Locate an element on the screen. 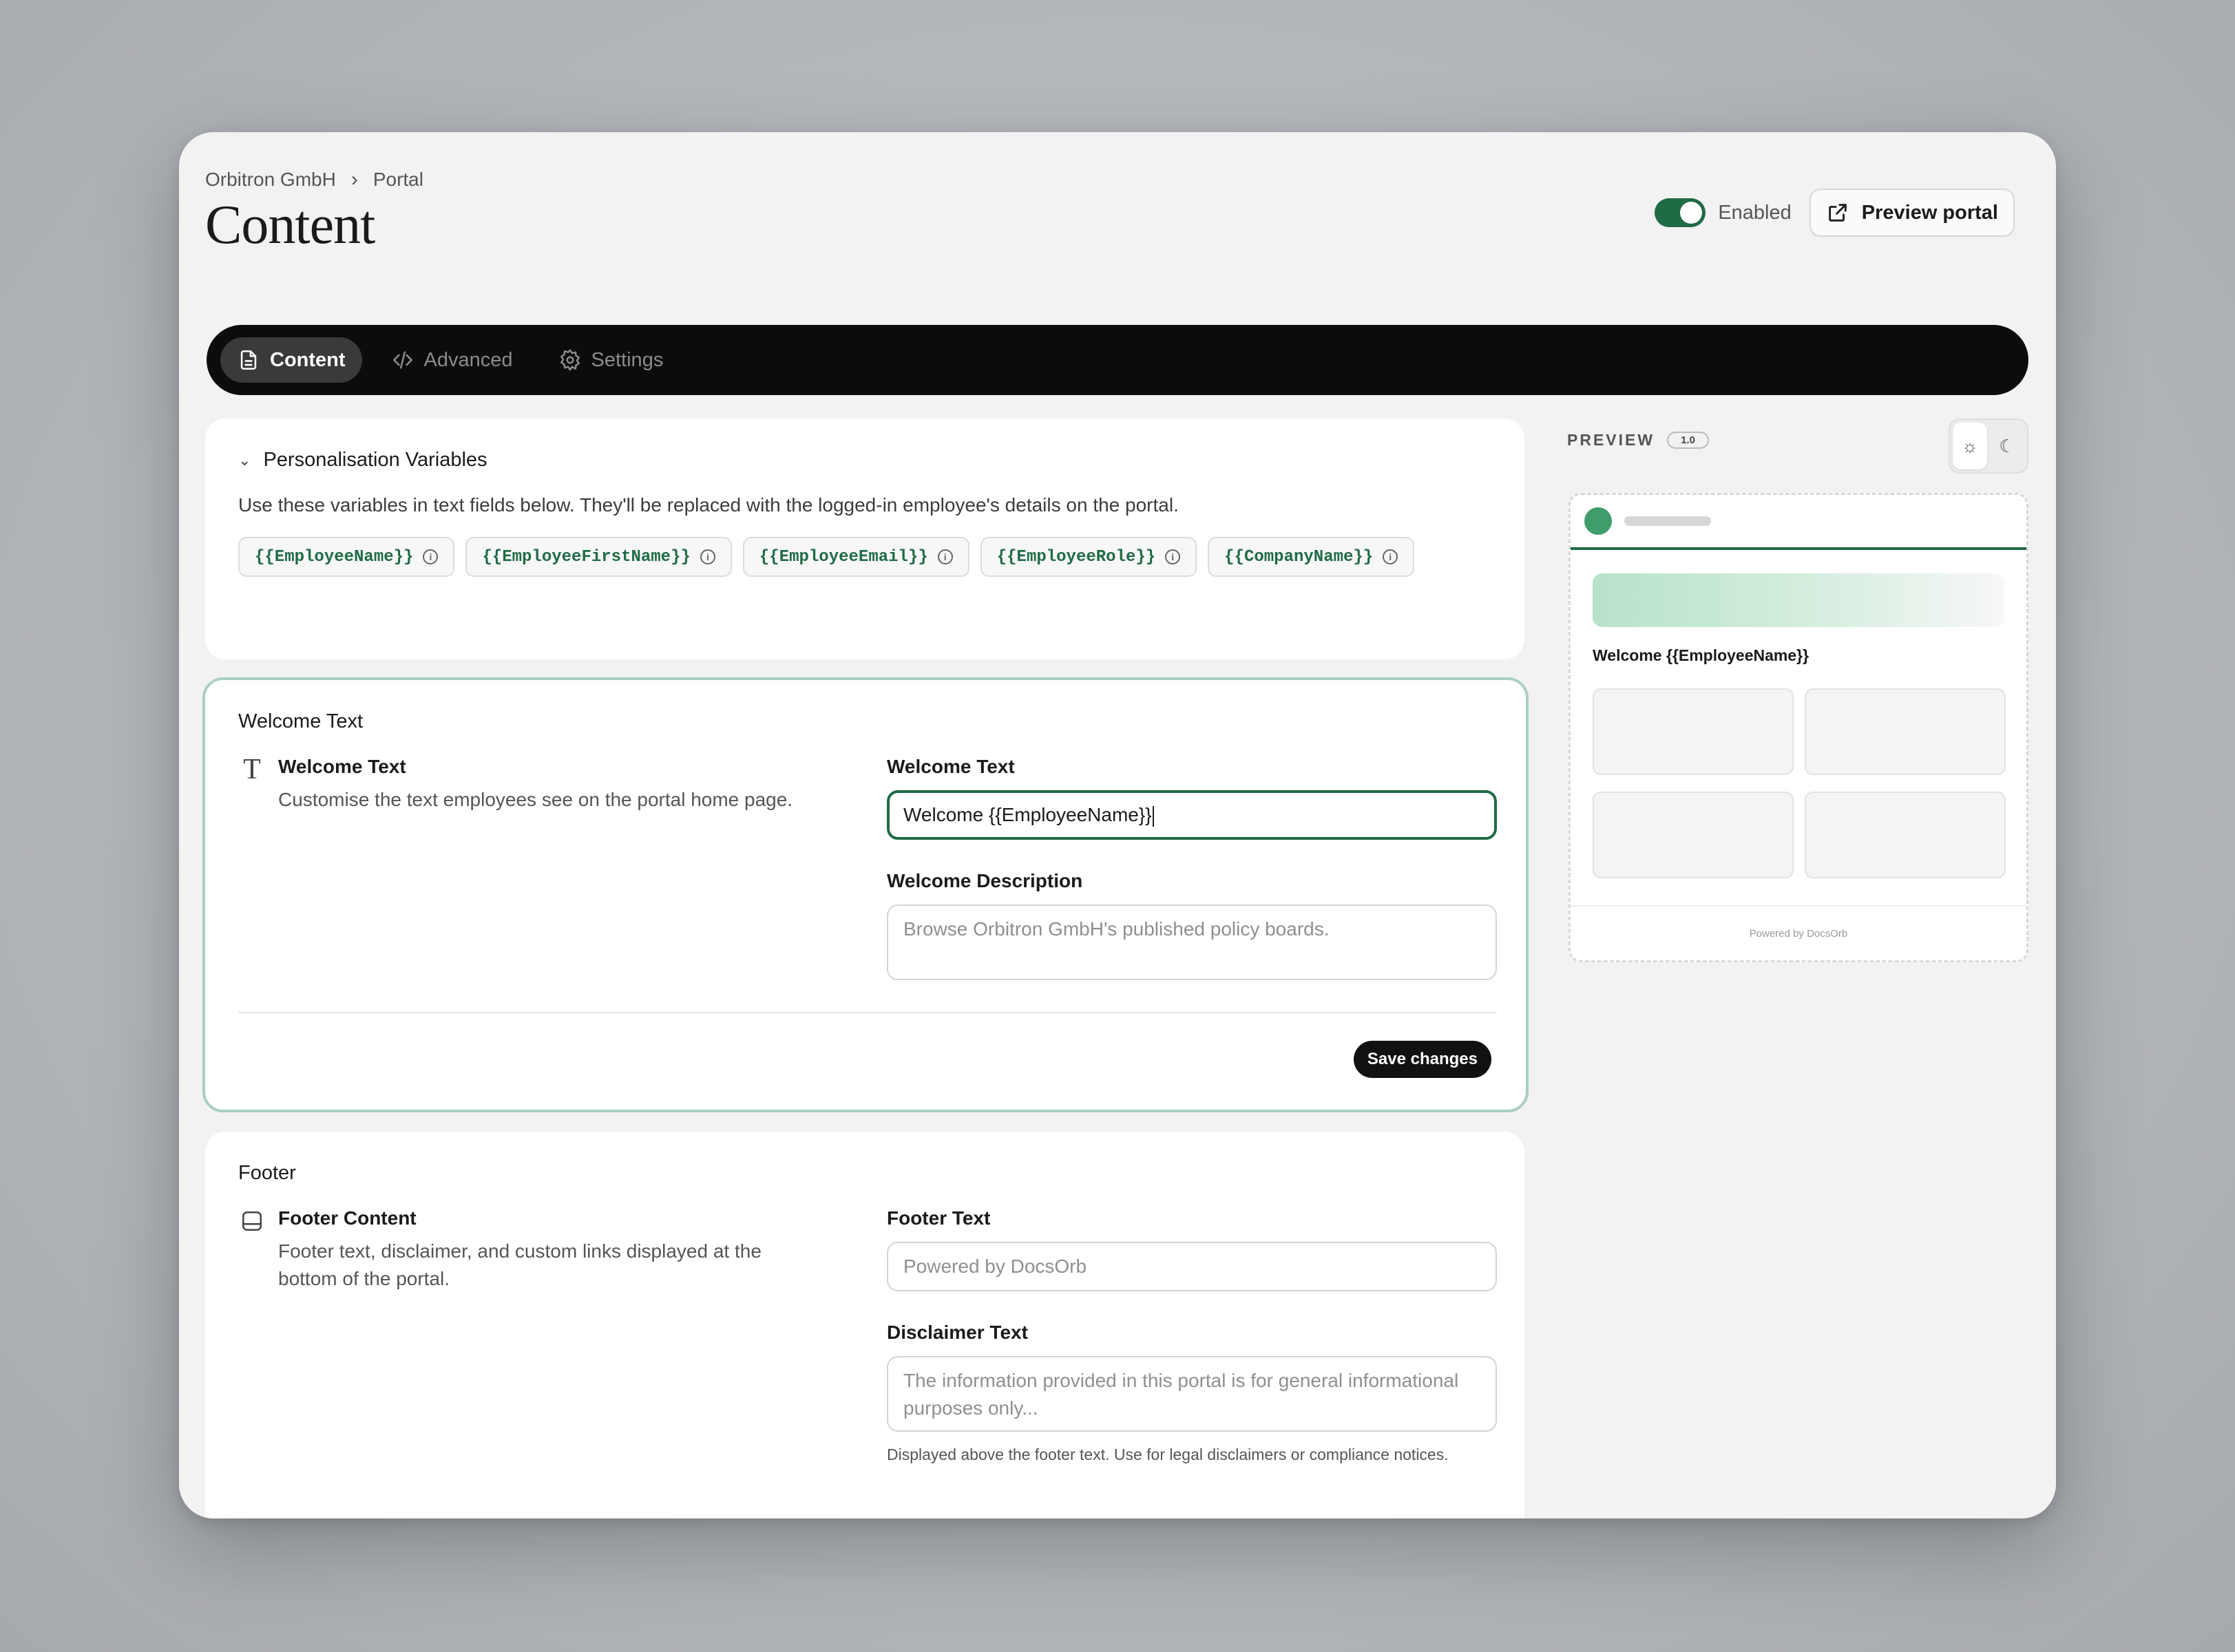 This screenshot has height=1652, width=2235. page-title: Content is located at coordinates (290, 225).